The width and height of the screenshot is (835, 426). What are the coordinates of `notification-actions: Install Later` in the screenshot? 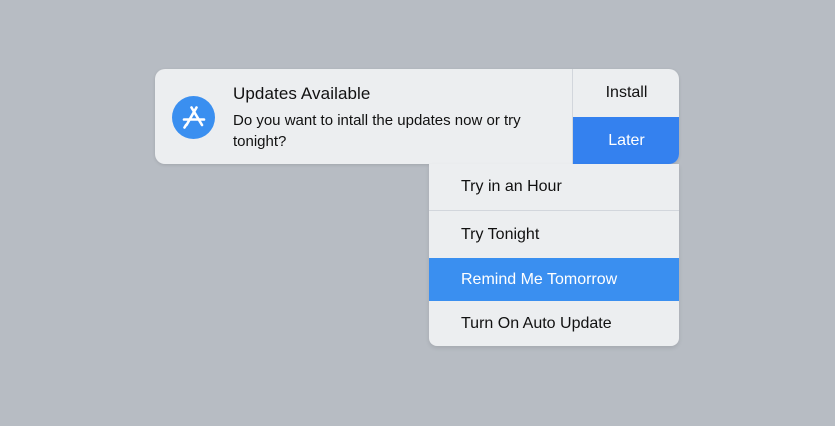 It's located at (625, 116).